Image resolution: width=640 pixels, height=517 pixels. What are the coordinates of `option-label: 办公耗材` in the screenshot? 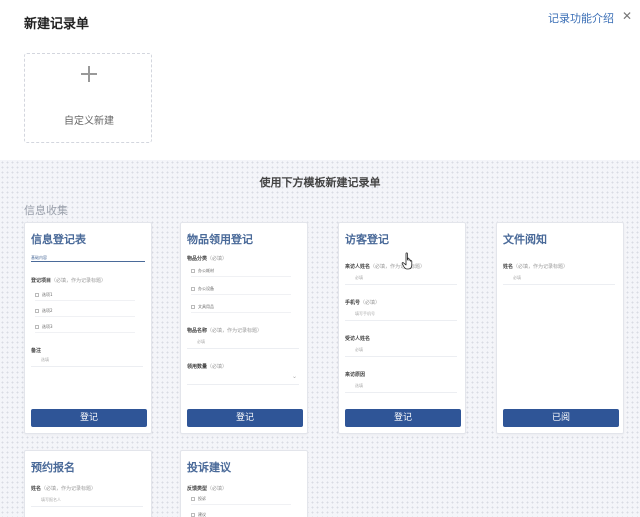 It's located at (206, 270).